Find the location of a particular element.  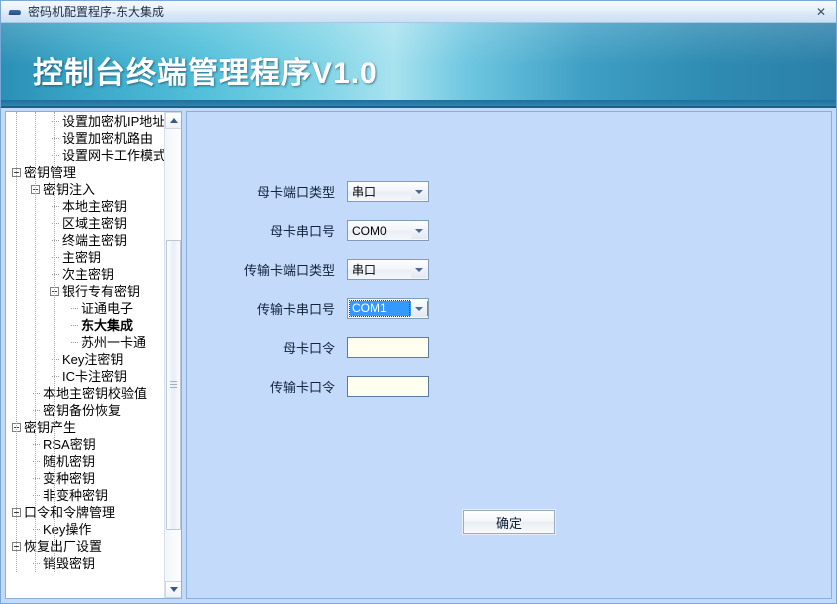

tree-item-19: RSA密钥 is located at coordinates (85, 444).